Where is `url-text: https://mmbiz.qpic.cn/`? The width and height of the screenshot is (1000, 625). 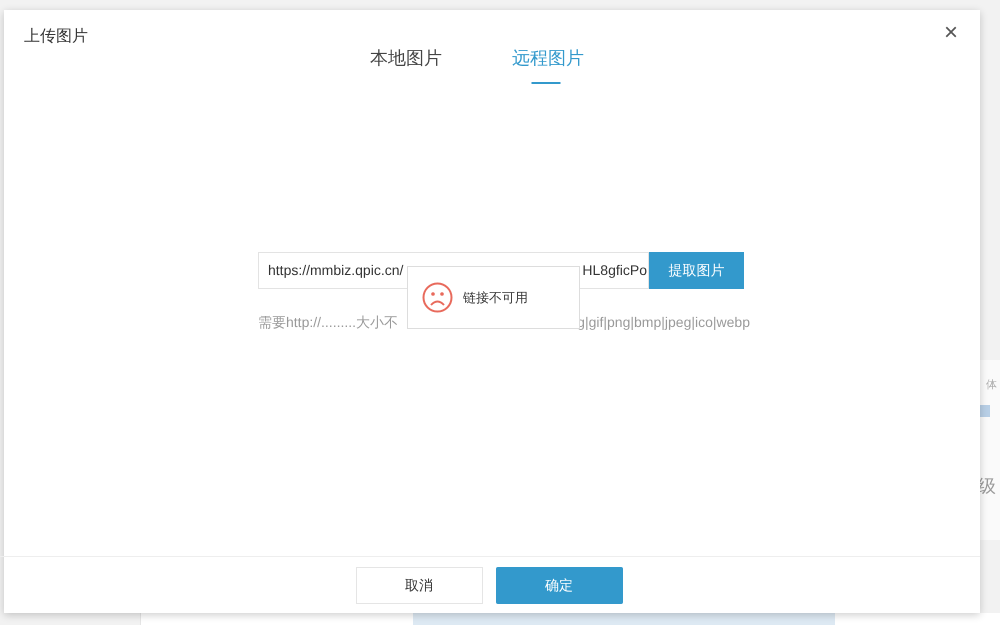
url-text: https://mmbiz.qpic.cn/ is located at coordinates (336, 270).